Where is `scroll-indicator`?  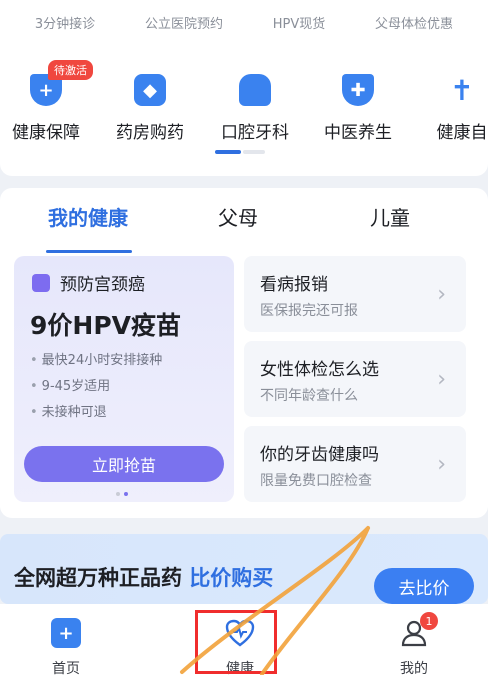 scroll-indicator is located at coordinates (240, 152).